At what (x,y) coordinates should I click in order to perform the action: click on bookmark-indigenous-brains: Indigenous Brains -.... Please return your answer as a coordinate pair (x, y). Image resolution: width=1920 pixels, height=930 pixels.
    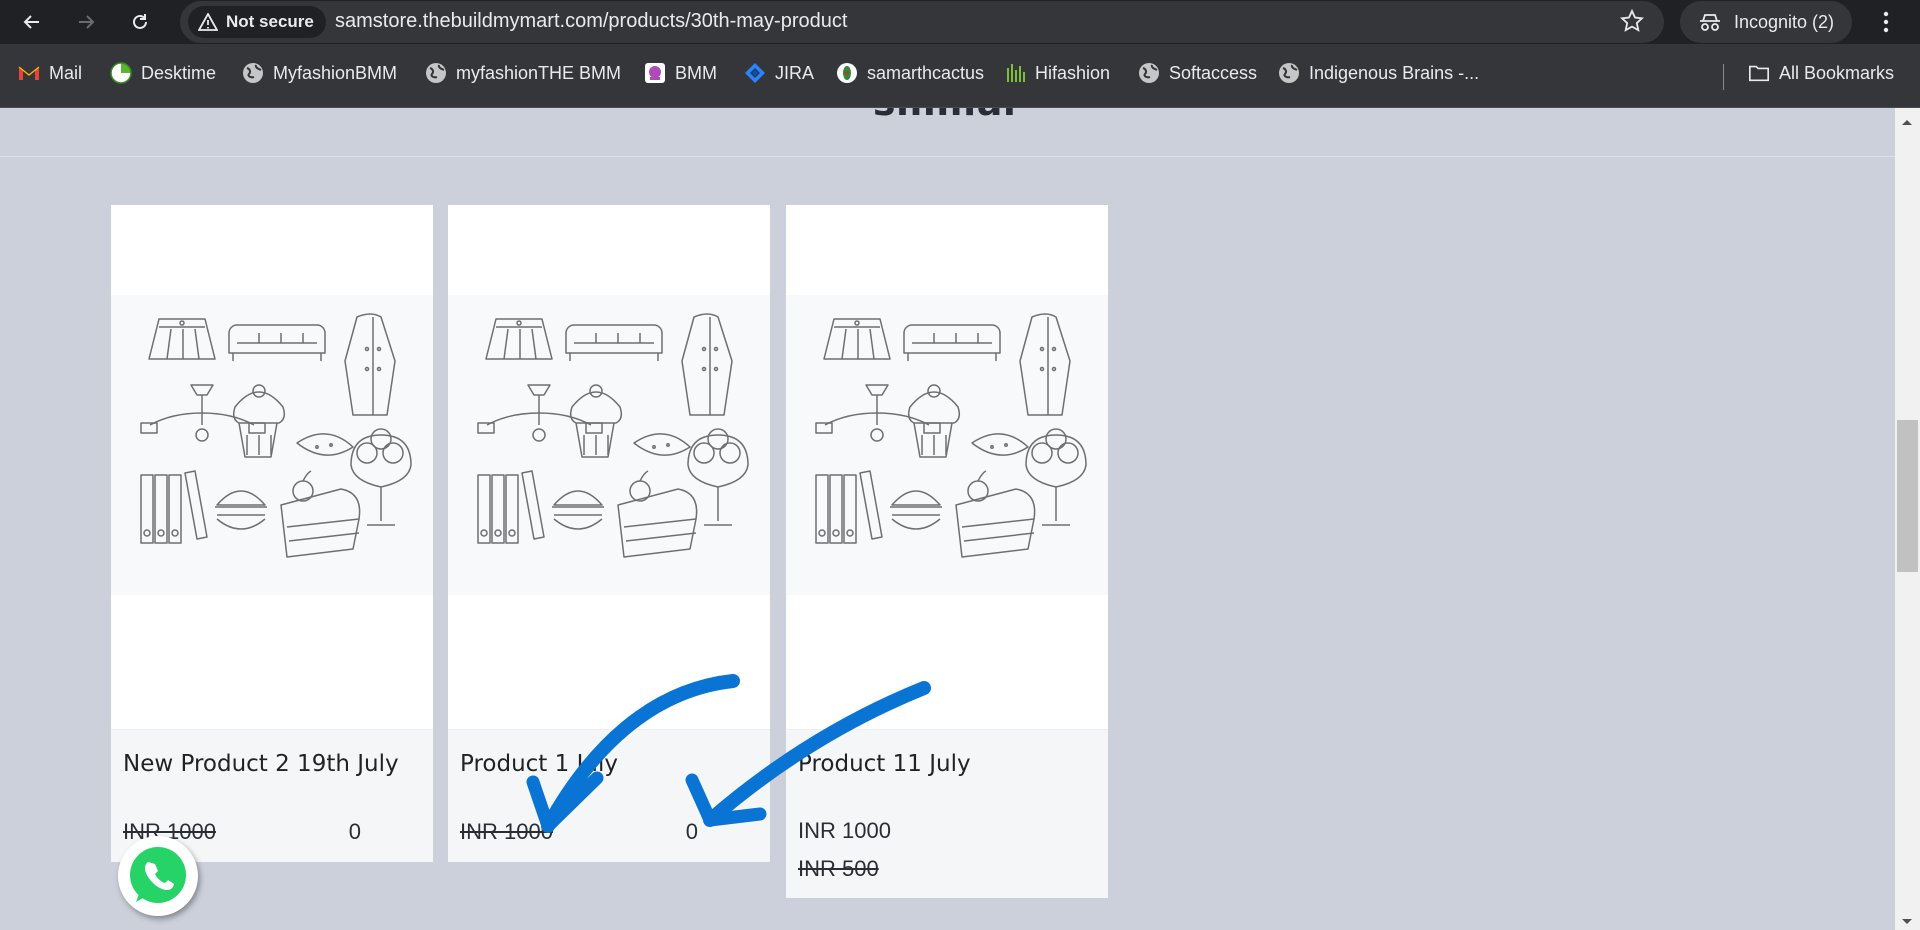
    Looking at the image, I should click on (1378, 73).